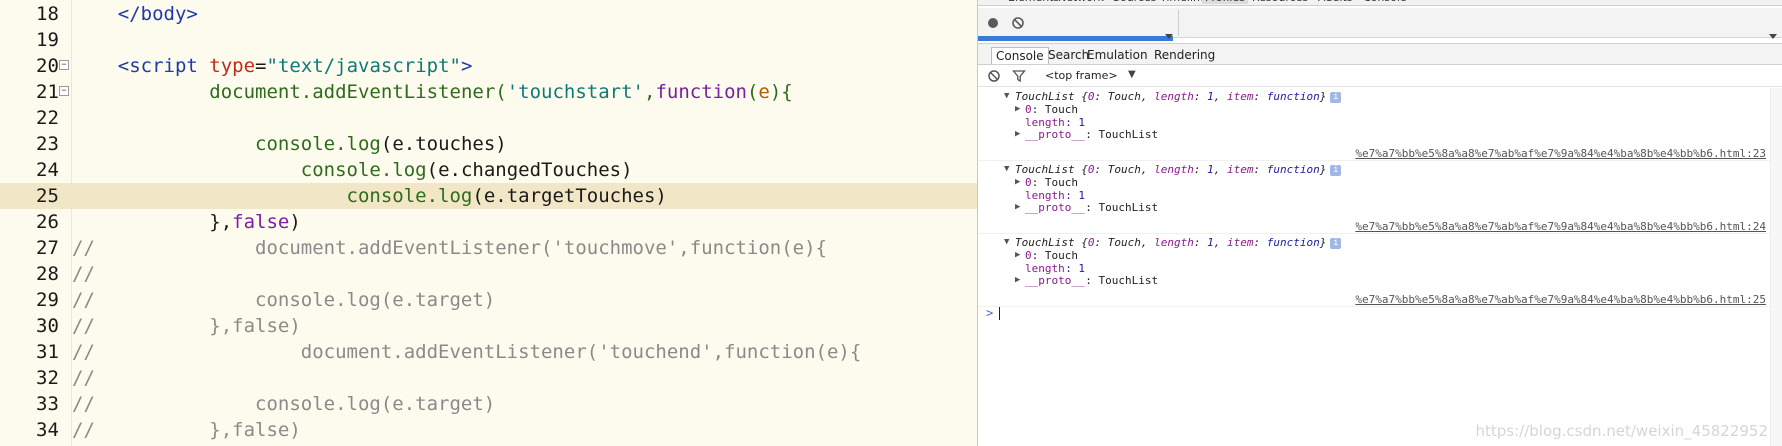 The height and width of the screenshot is (446, 1782). Describe the element at coordinates (488, 430) in the screenshot. I see `code-line: 34 // },false)` at that location.